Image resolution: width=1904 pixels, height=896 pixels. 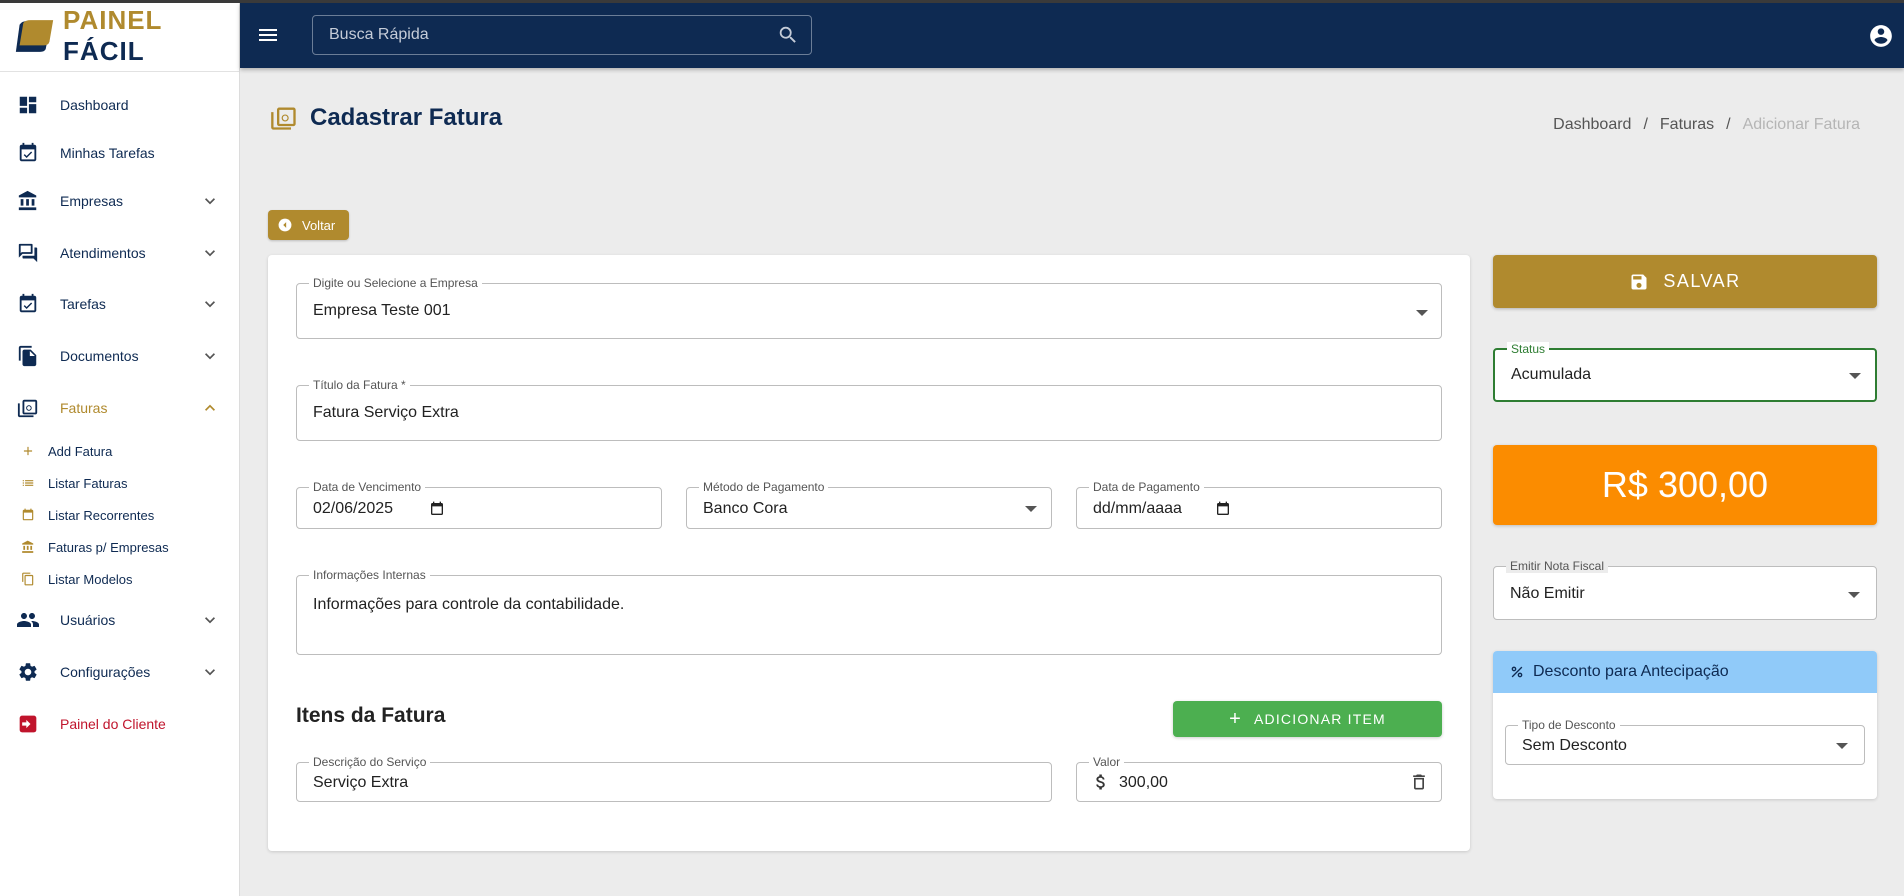 What do you see at coordinates (745, 508) in the screenshot?
I see `metodo-value: Banco Cora` at bounding box center [745, 508].